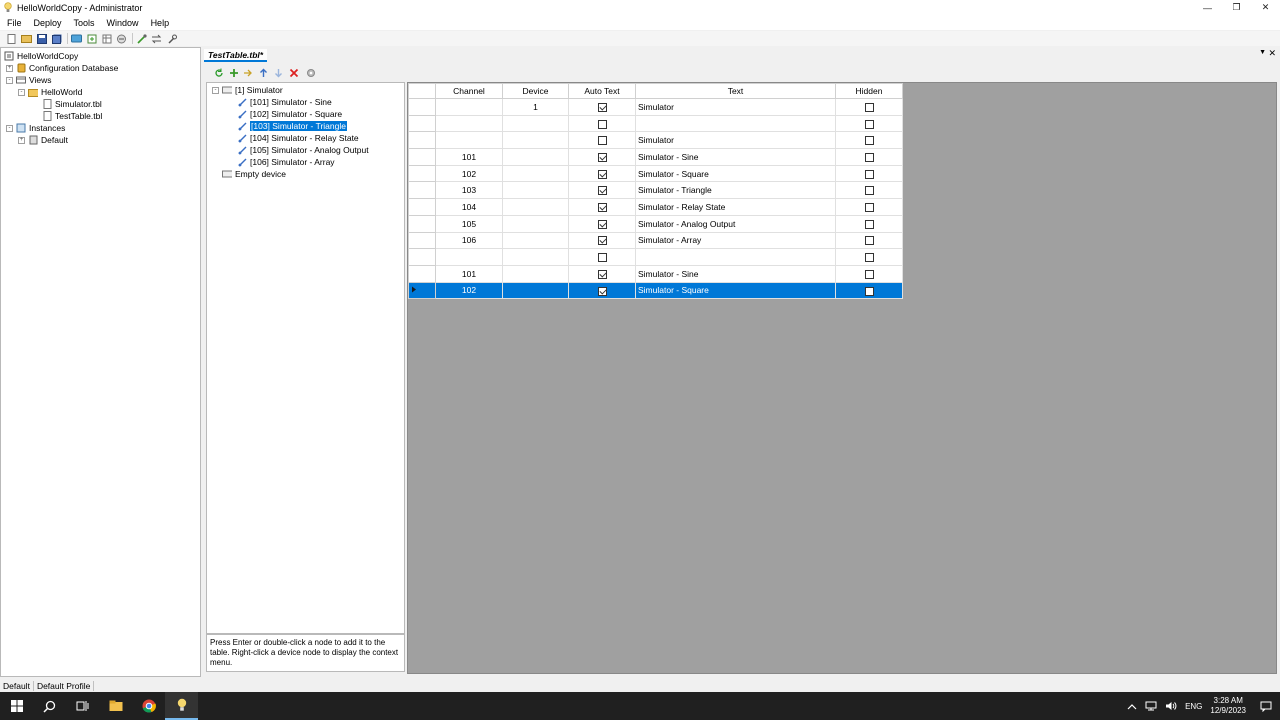 The width and height of the screenshot is (1280, 720). I want to click on add-view-icon, so click(91, 38).